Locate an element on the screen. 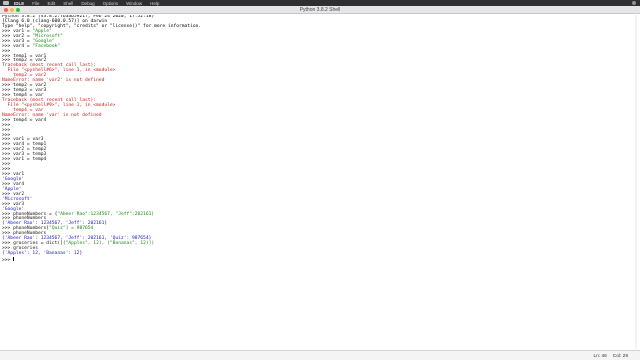 This screenshot has width=640, height=360. window-title: Python 3.8.2 Shell is located at coordinates (320, 10).